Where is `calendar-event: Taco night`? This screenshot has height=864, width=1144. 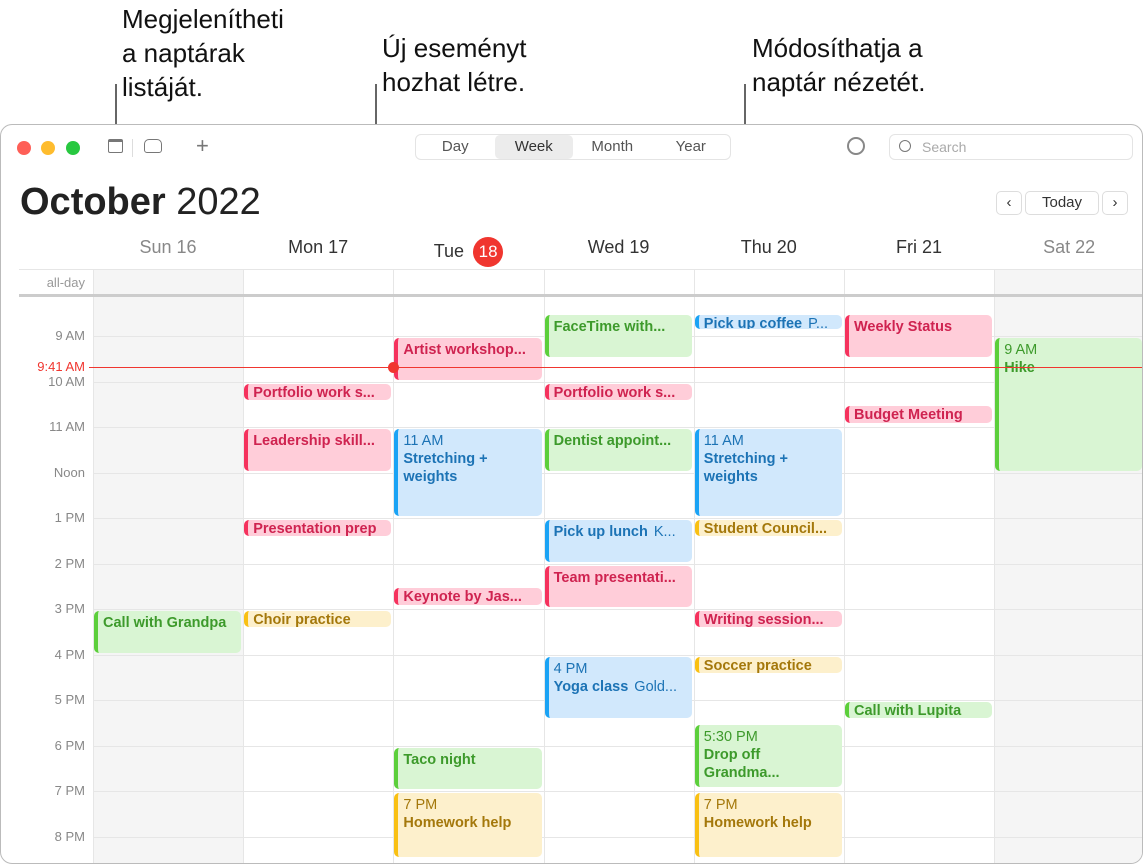
calendar-event: Taco night is located at coordinates (468, 768).